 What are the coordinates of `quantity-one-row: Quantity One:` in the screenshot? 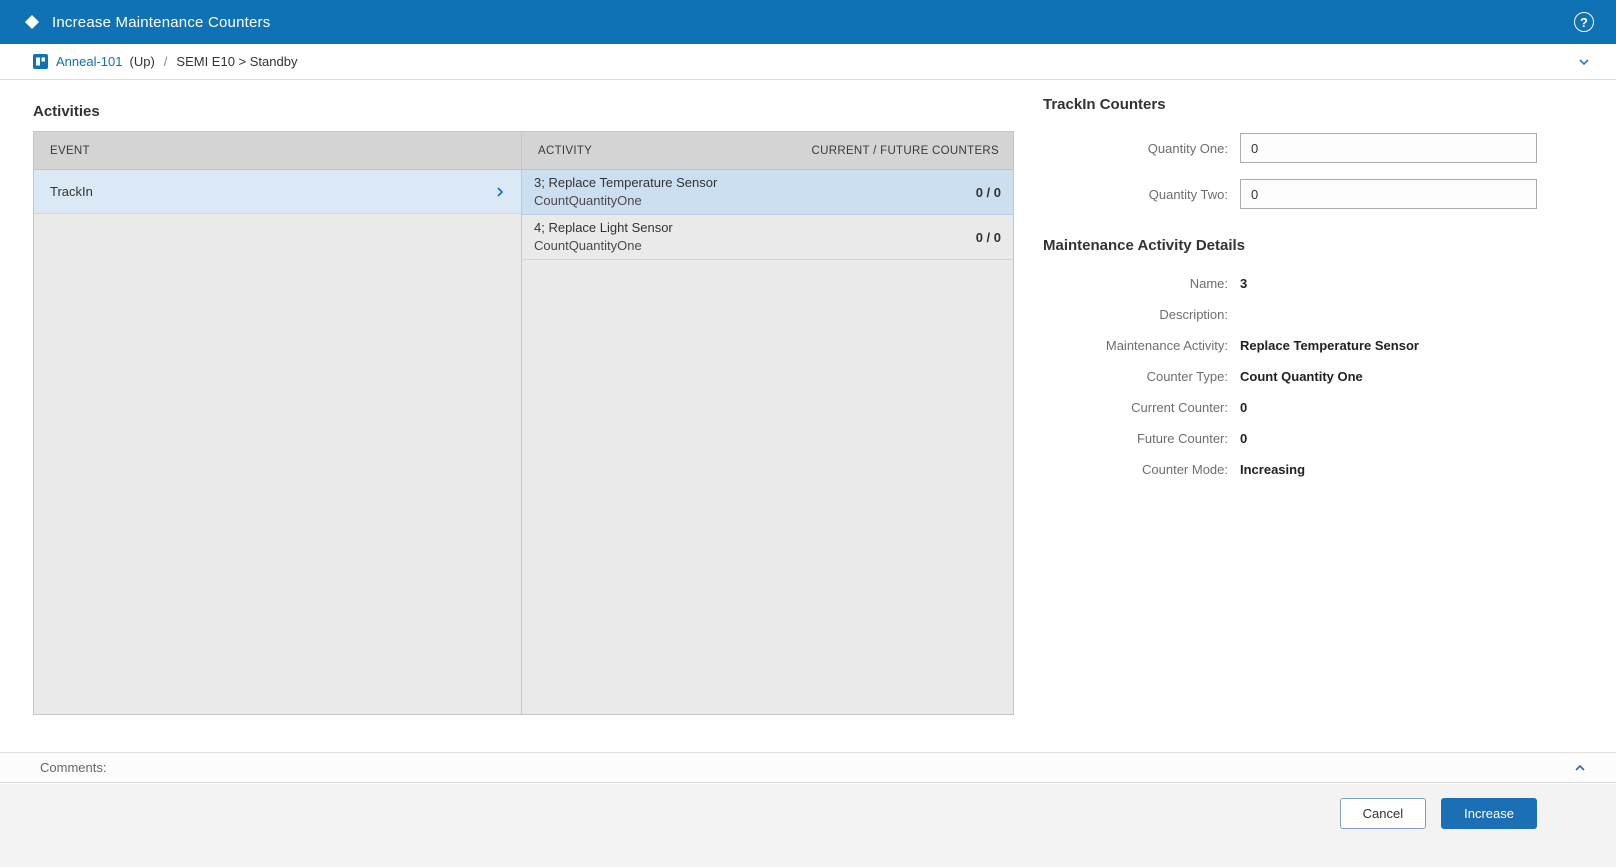 It's located at (1293, 148).